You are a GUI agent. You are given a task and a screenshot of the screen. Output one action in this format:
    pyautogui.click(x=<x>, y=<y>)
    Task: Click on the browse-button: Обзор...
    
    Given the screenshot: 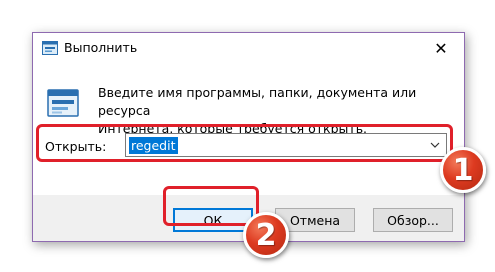 What is the action you would take?
    pyautogui.click(x=413, y=220)
    